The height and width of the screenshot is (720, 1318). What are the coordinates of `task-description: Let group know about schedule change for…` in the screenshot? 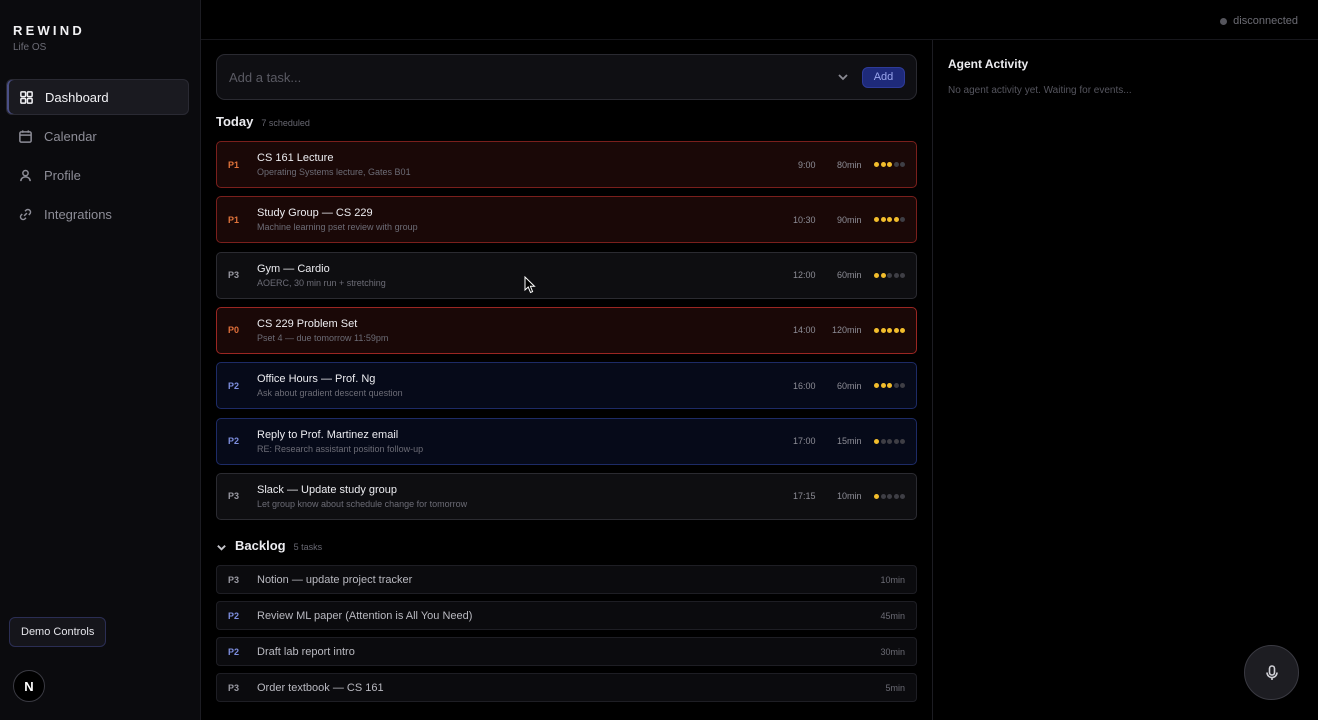 It's located at (362, 503).